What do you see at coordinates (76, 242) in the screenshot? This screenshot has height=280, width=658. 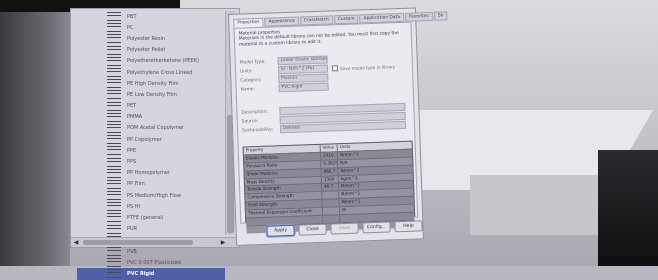 I see `scroll-left-icon: ◀` at bounding box center [76, 242].